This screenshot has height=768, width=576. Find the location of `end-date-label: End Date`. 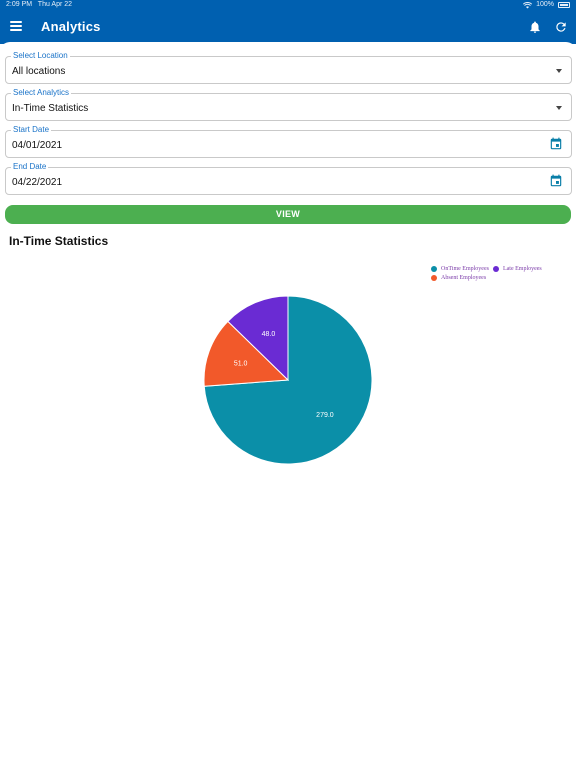

end-date-label: End Date is located at coordinates (30, 167).